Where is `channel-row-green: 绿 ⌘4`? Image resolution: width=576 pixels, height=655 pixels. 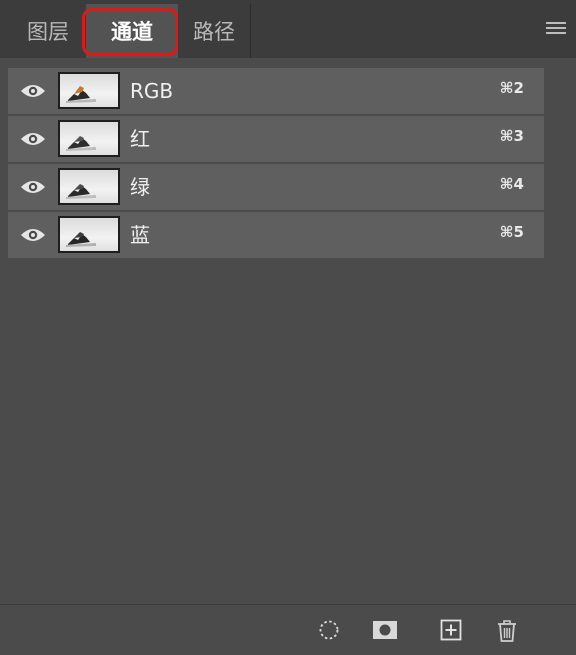 channel-row-green: 绿 ⌘4 is located at coordinates (276, 187).